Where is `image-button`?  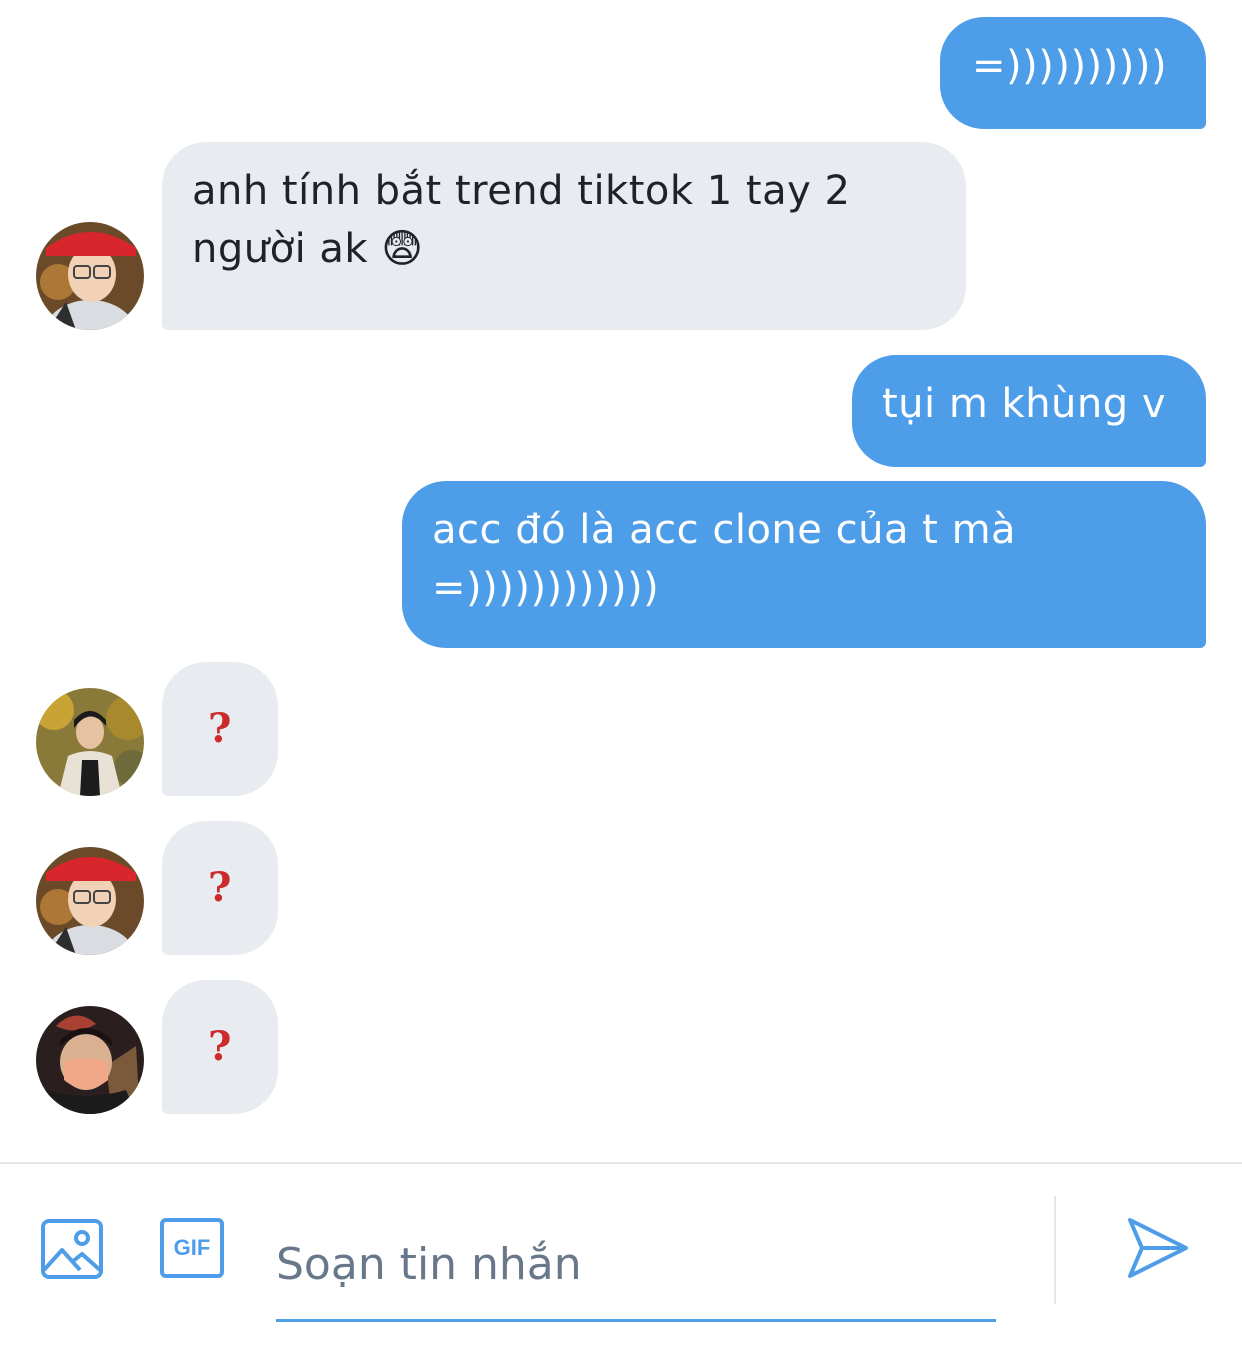 image-button is located at coordinates (72, 1249).